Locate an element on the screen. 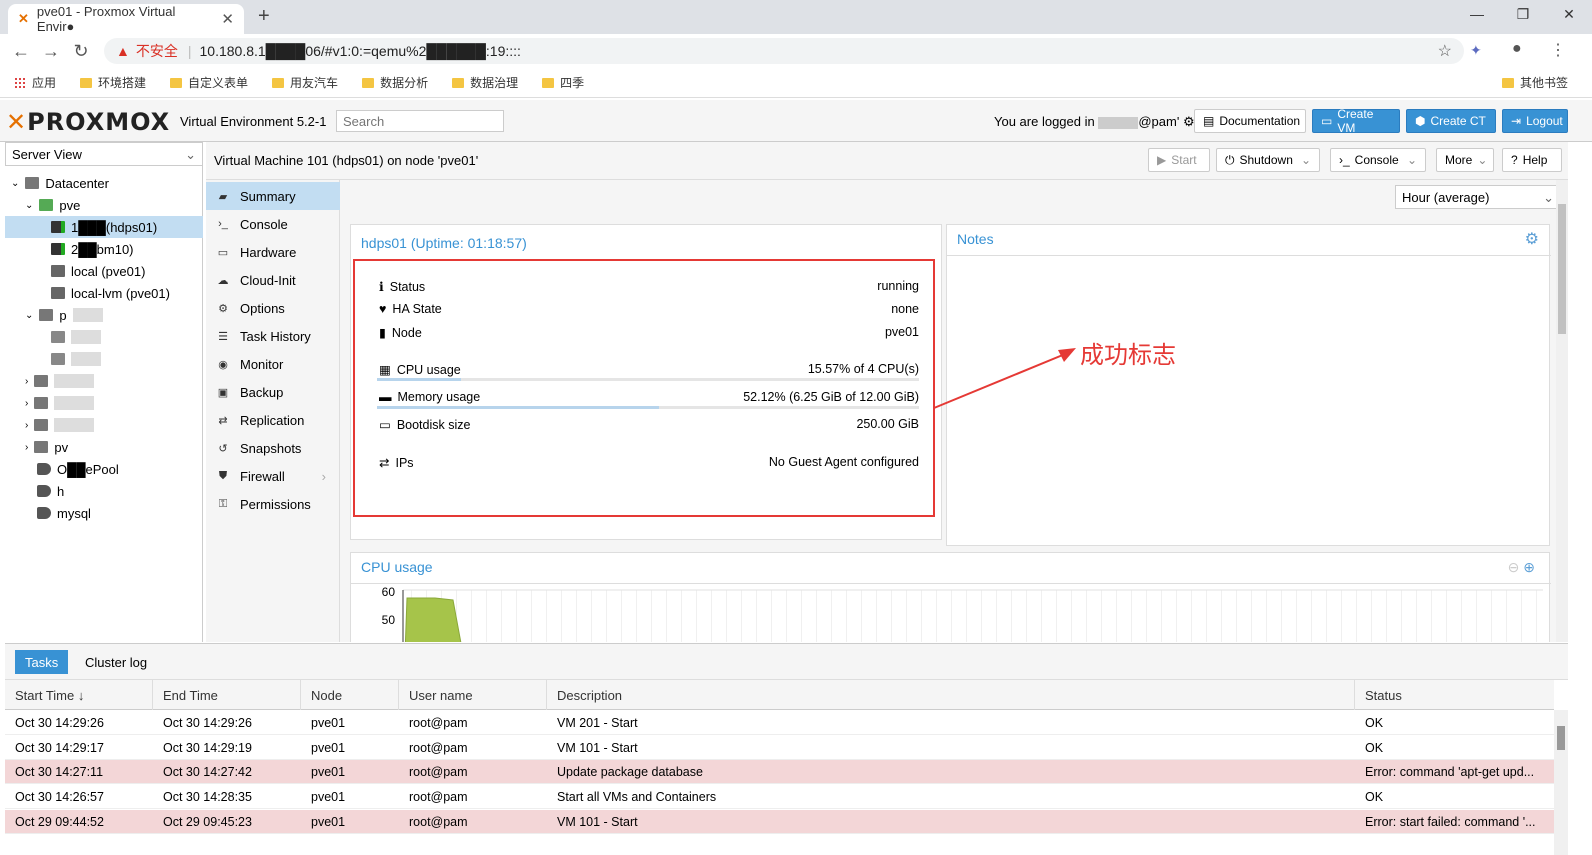 This screenshot has width=1592, height=855. forward-icon: → is located at coordinates (51, 51).